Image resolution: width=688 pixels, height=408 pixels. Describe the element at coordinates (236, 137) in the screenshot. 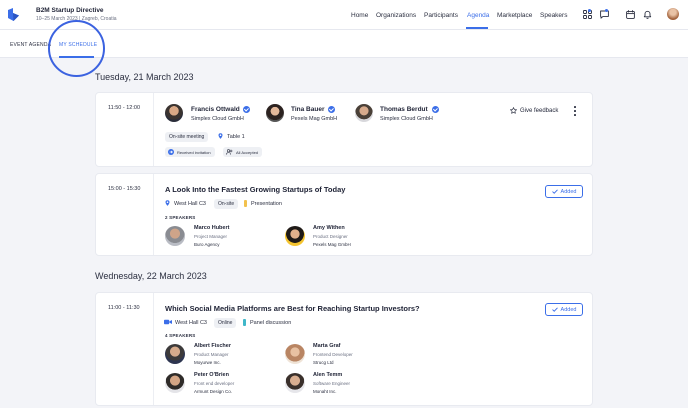

I see `table-label: Table 1` at that location.